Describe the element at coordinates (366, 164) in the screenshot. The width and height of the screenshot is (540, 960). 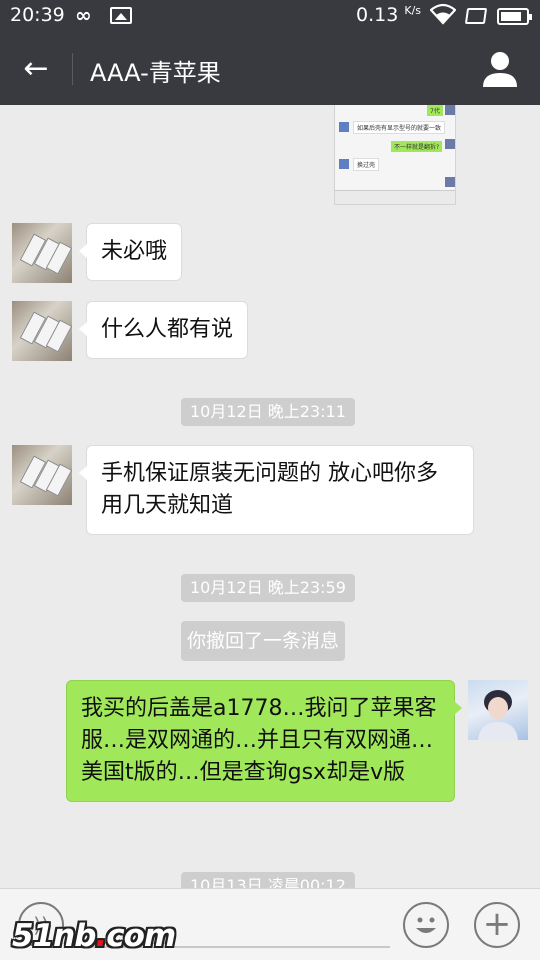
I see `thumb-bubble: 换过壳` at that location.